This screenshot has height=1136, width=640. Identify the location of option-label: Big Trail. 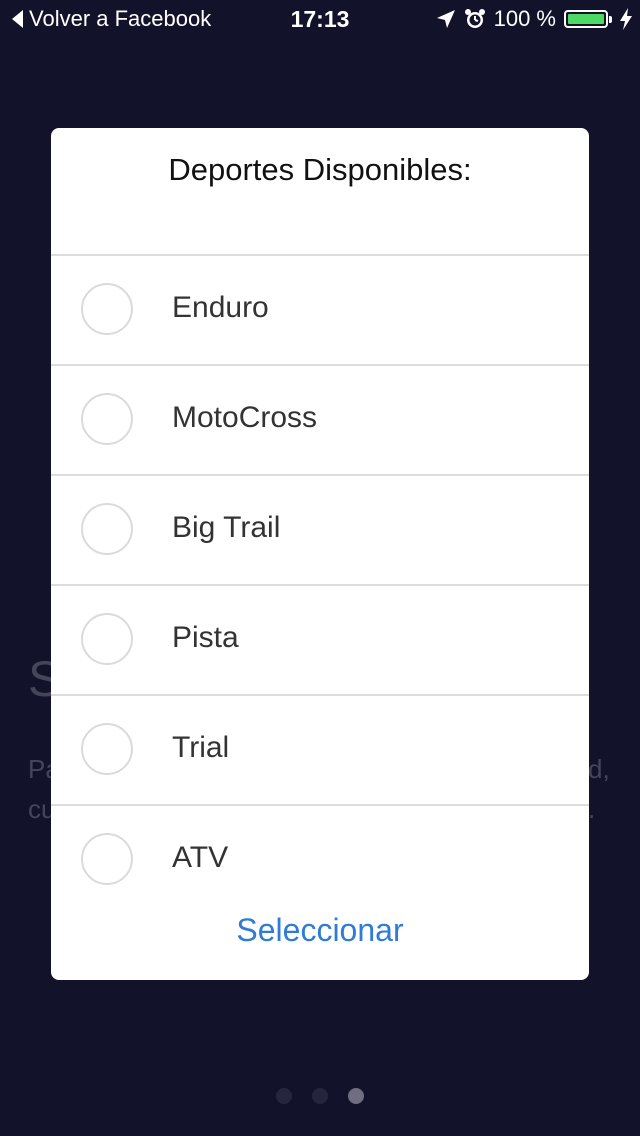
(226, 527).